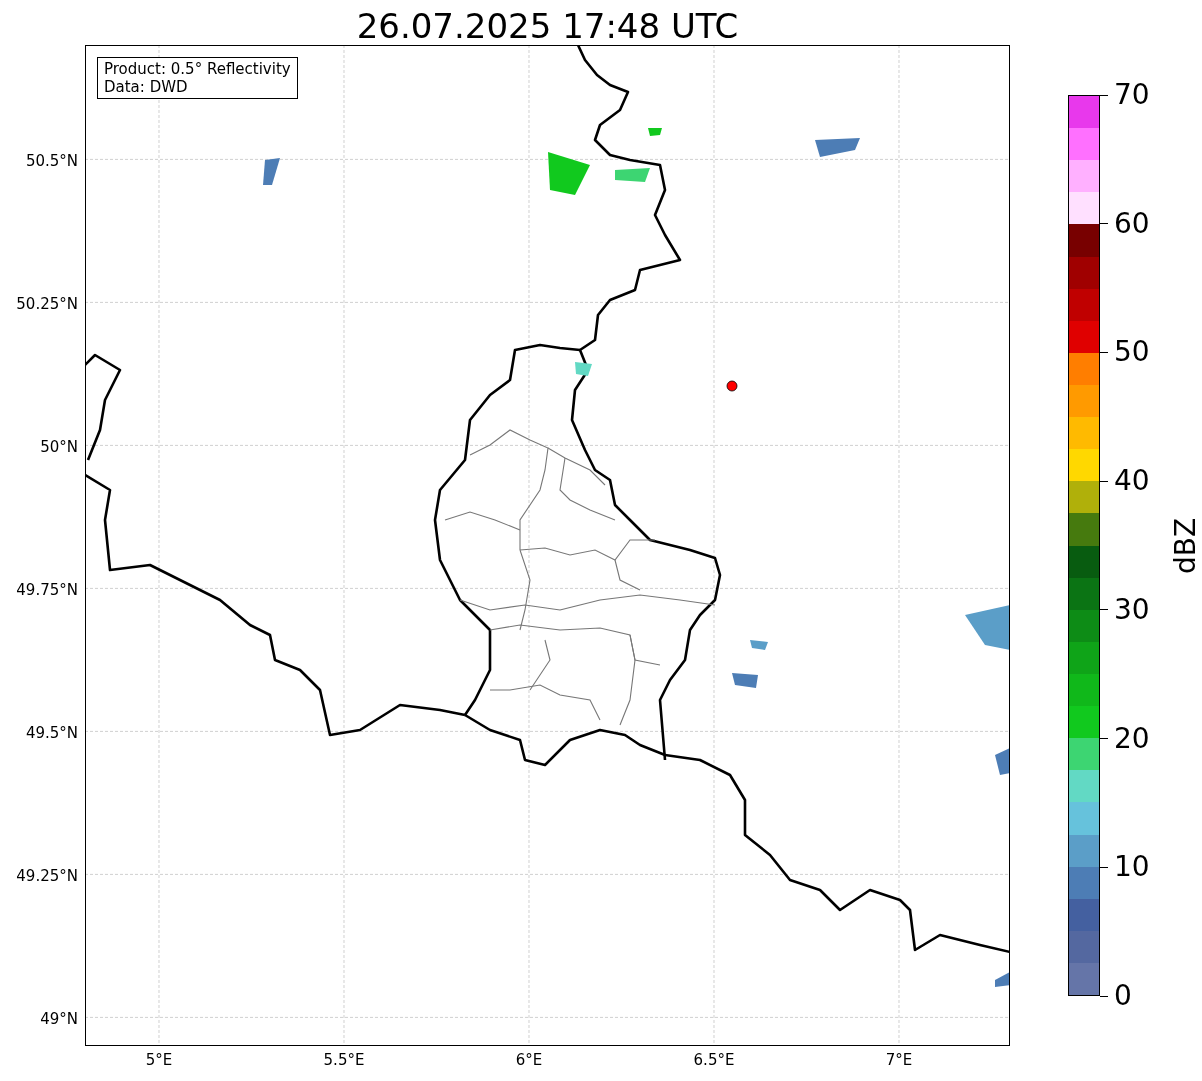 This screenshot has width=1202, height=1081. I want to click on info-text: Product: 0.5° Reflectivity, so click(197, 69).